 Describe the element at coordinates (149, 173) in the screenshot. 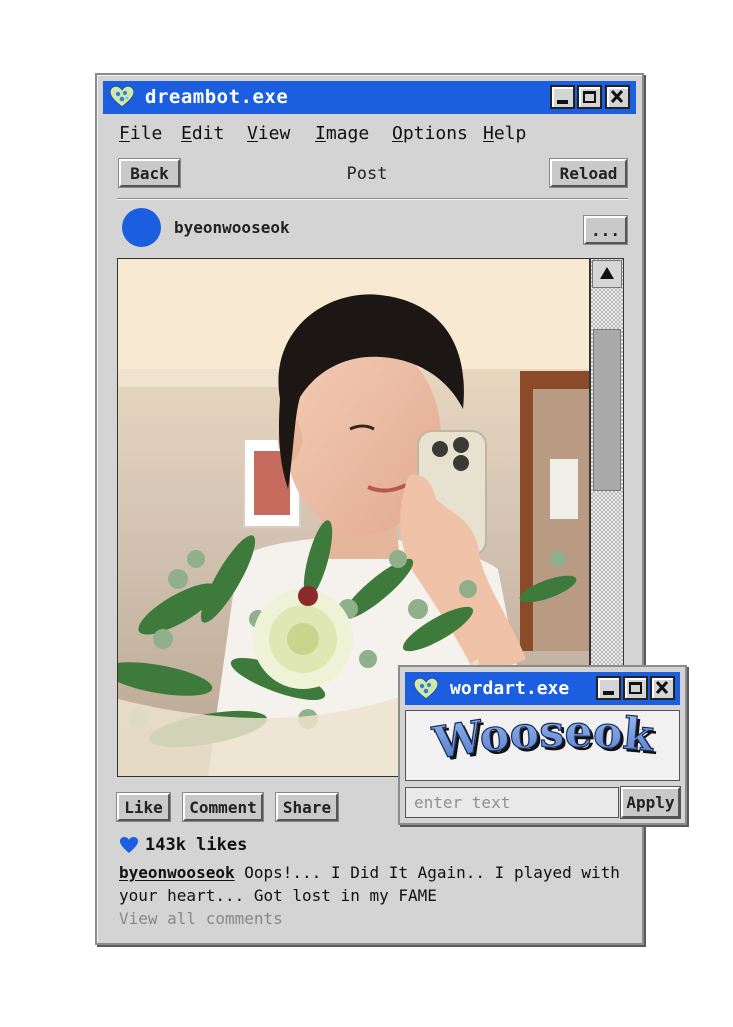

I see `back-button: Back` at that location.